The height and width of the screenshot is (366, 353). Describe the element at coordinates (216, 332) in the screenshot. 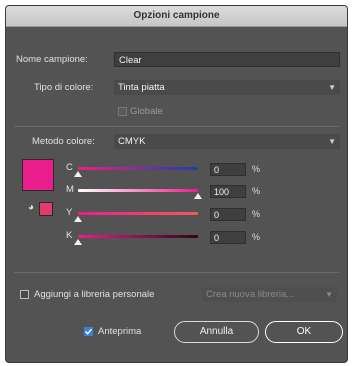

I see `cancel-button: Annulla` at that location.